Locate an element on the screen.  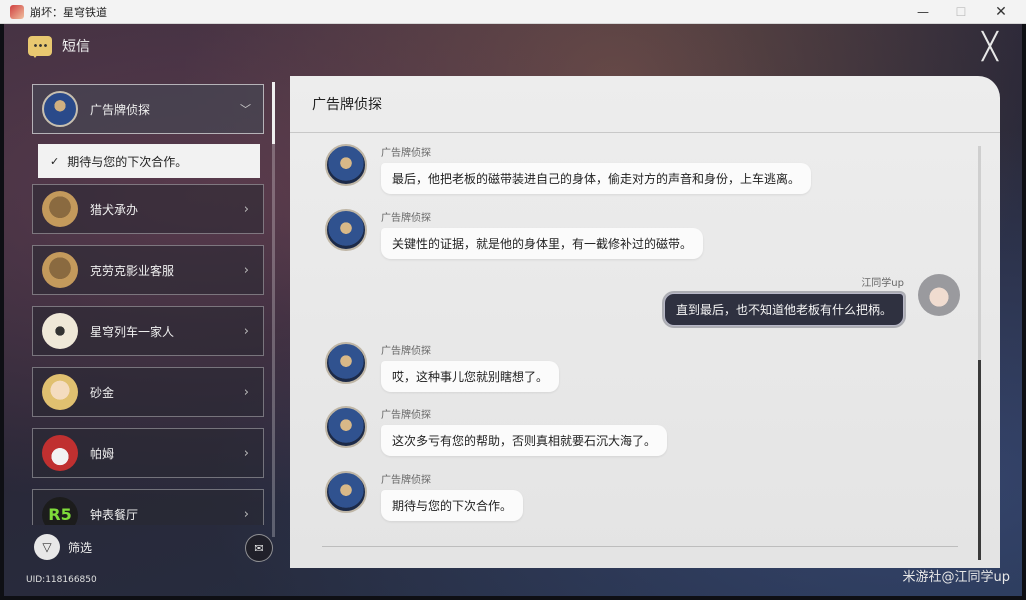
chat-header: 广告牌侦探 is located at coordinates (645, 104).